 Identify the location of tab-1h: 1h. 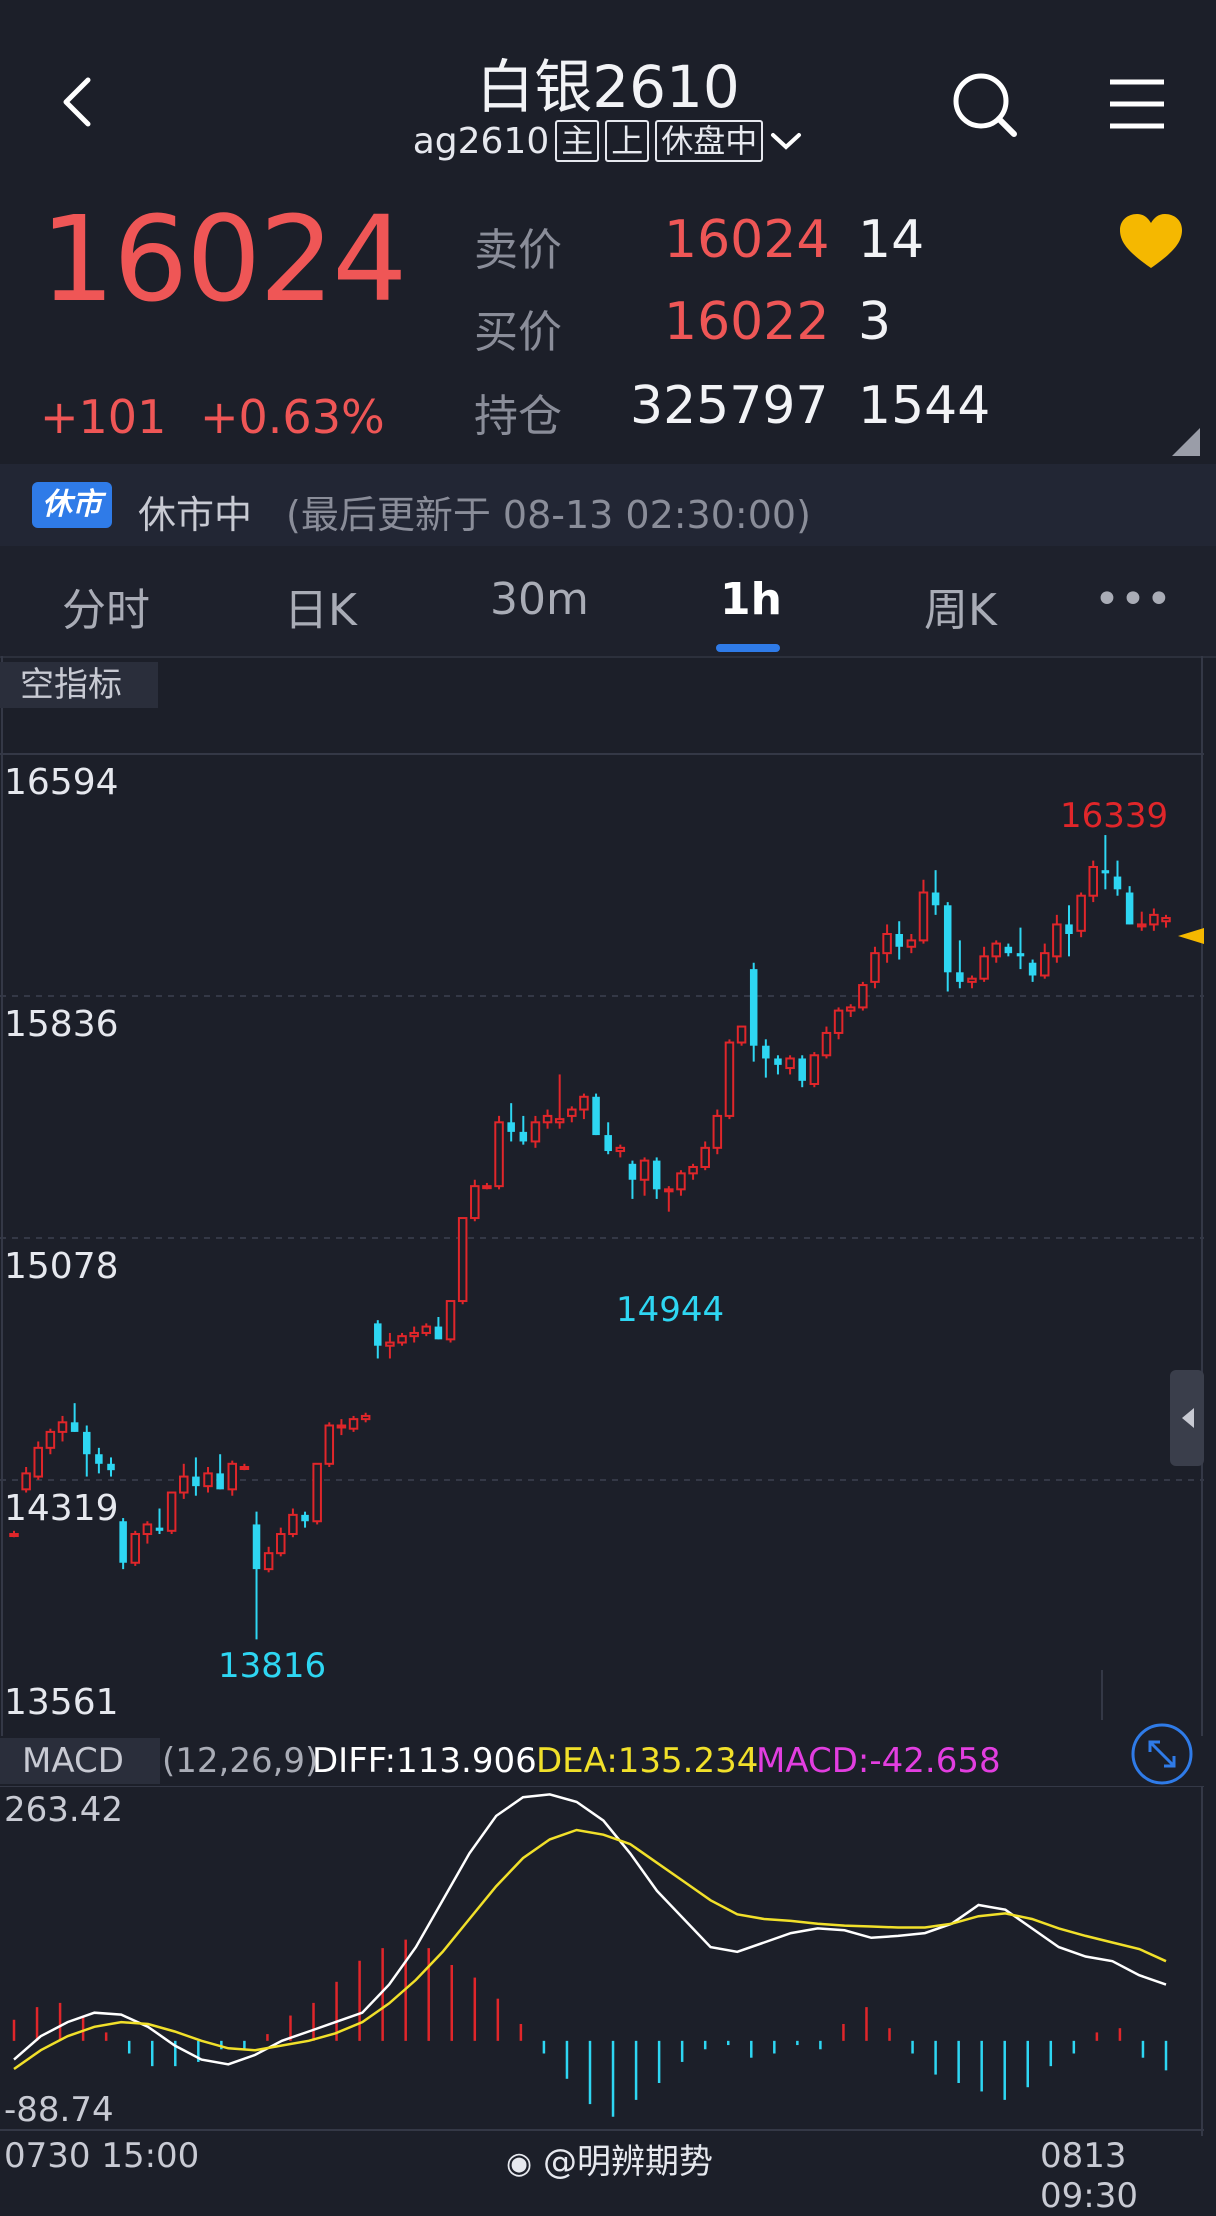
(751, 599).